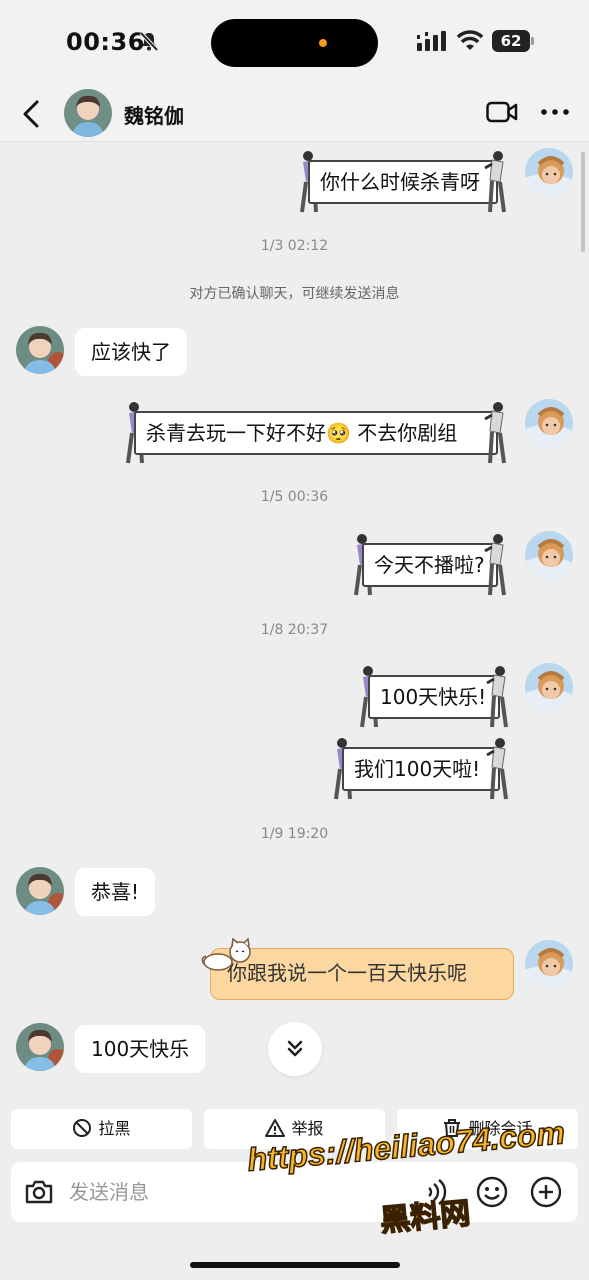 This screenshot has height=1280, width=589. What do you see at coordinates (32, 114) in the screenshot?
I see `back-icon` at bounding box center [32, 114].